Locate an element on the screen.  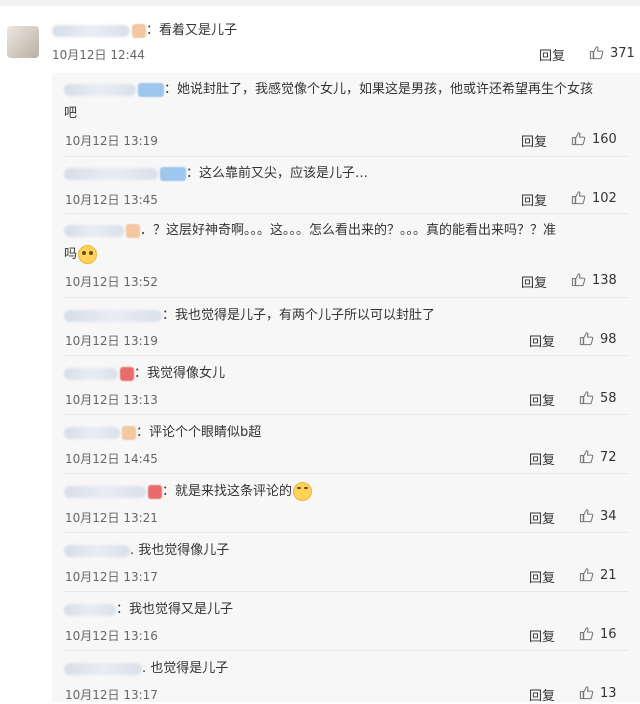
username is located at coordinates (91, 30).